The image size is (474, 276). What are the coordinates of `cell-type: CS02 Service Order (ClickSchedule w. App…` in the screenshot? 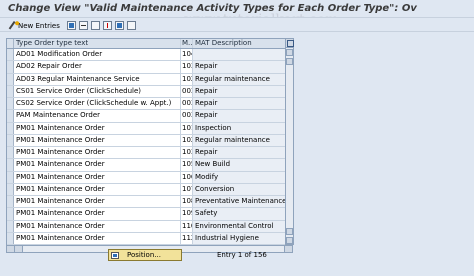 It's located at (97, 104).